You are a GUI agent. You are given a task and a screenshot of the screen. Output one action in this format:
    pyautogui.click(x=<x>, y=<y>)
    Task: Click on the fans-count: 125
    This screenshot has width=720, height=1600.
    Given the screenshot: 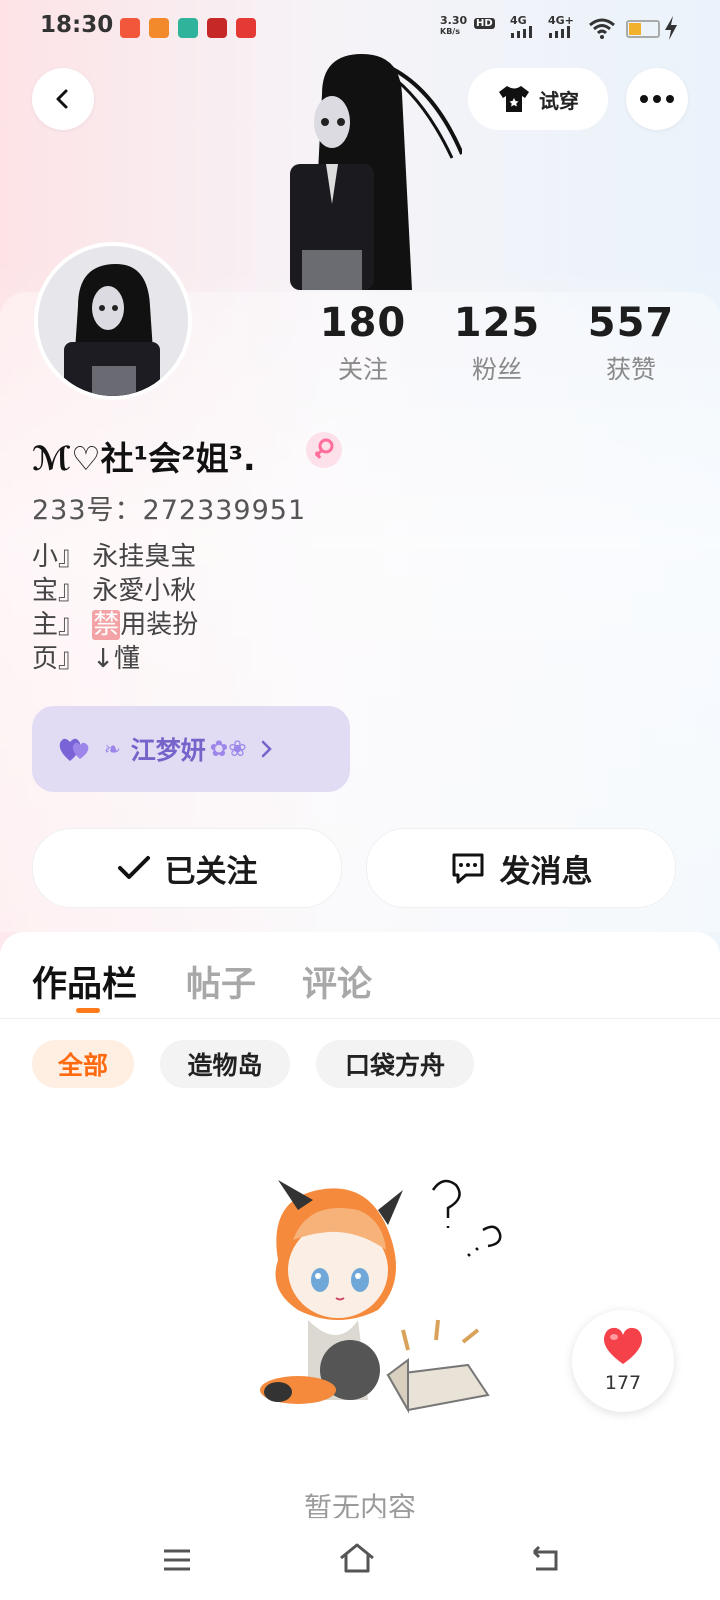 What is the action you would take?
    pyautogui.click(x=497, y=323)
    